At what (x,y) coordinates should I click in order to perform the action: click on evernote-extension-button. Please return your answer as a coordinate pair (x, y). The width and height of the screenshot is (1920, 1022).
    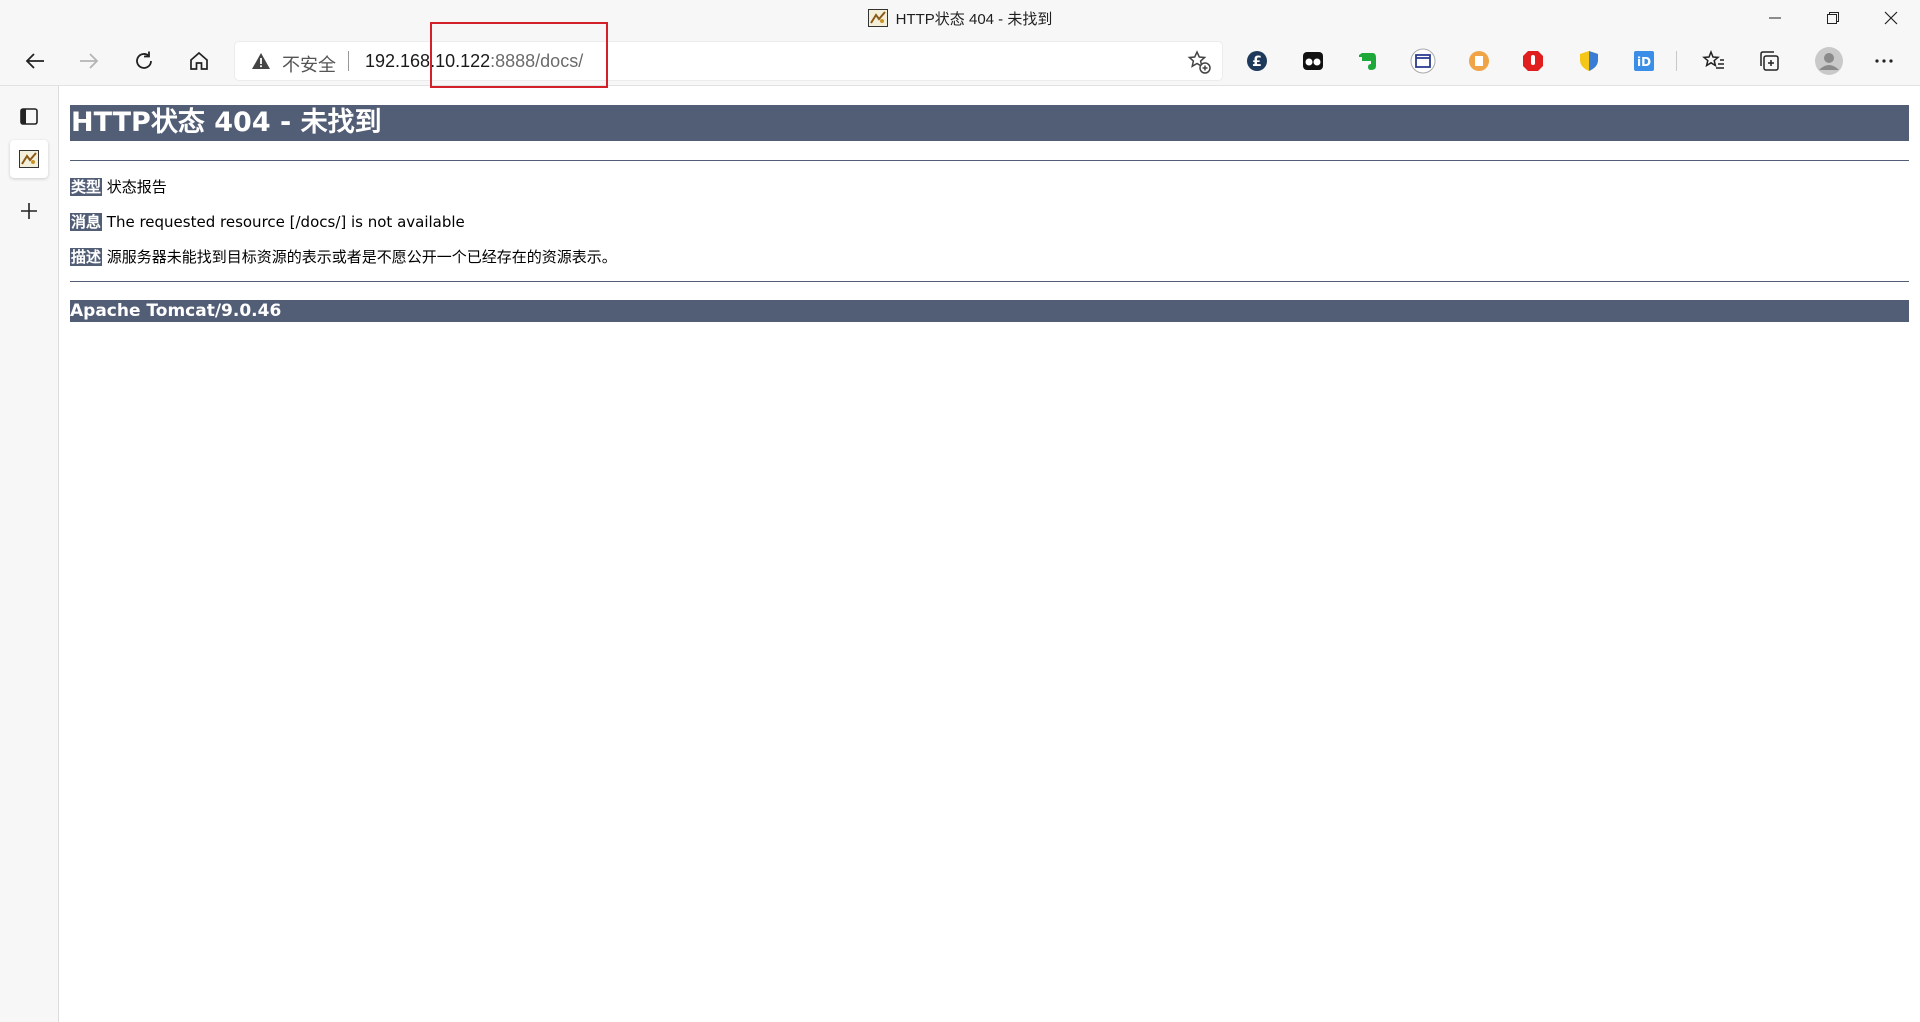
    Looking at the image, I should click on (1368, 61).